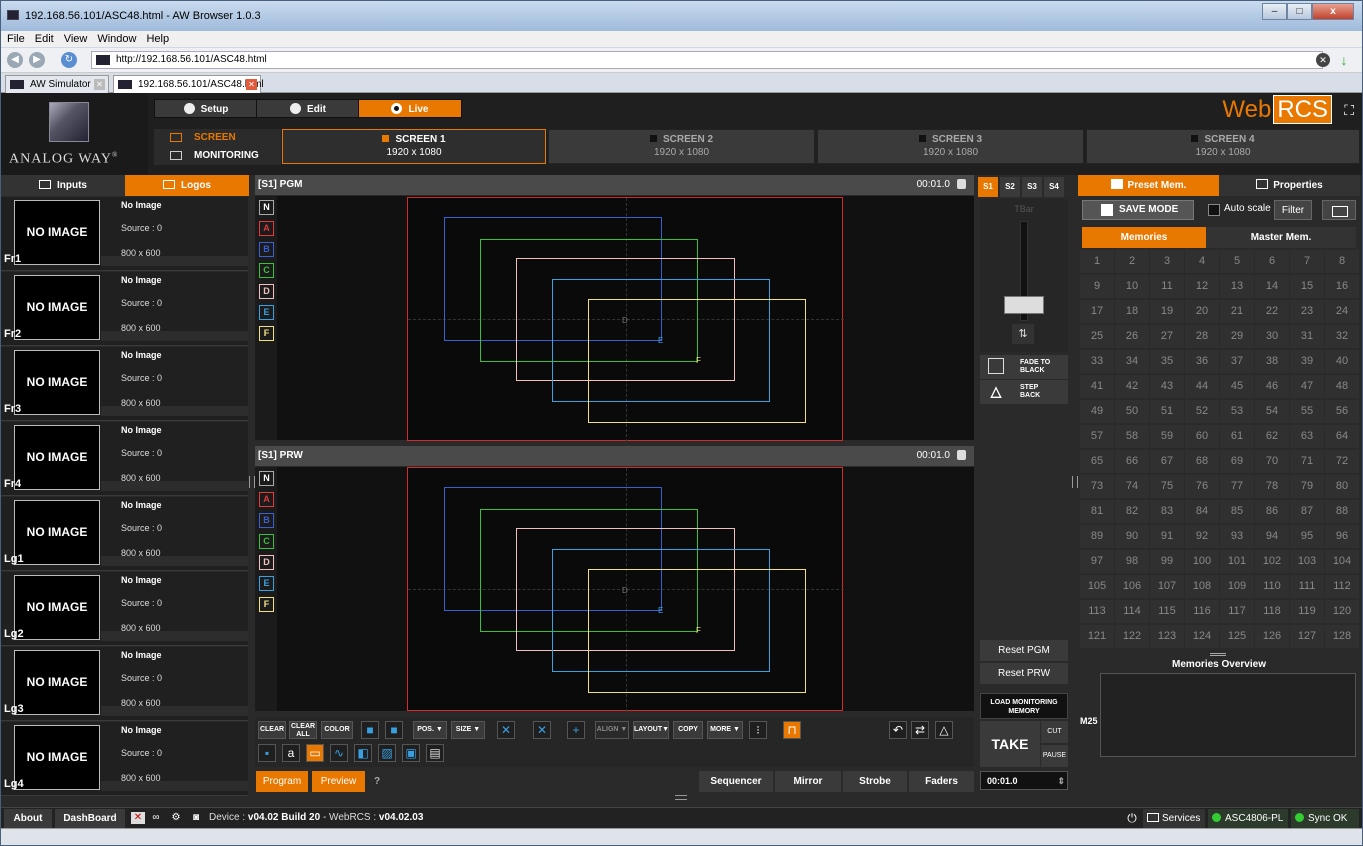 This screenshot has height=846, width=1363. Describe the element at coordinates (1349, 110) in the screenshot. I see `fullscreen-icon: ⛶` at that location.